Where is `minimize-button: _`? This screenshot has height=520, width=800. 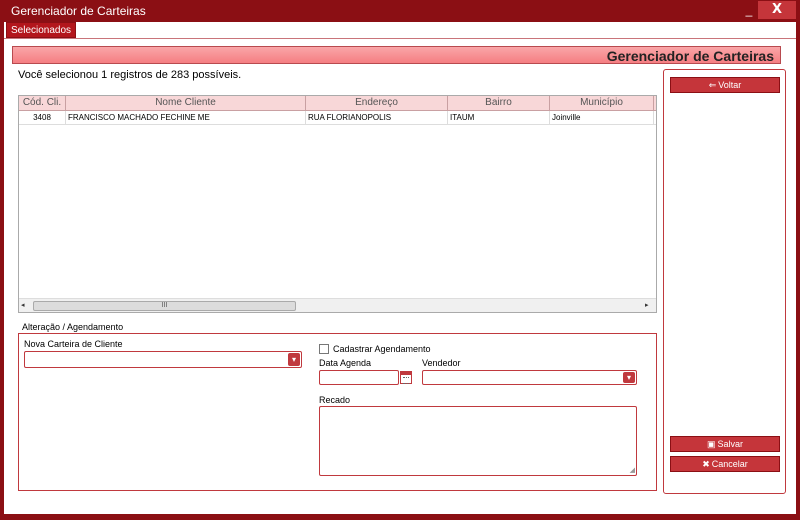 minimize-button: _ is located at coordinates (749, 11).